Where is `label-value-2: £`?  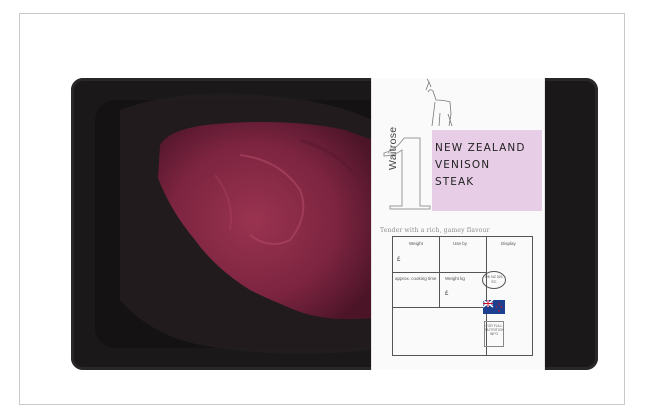 label-value-2: £ is located at coordinates (447, 294).